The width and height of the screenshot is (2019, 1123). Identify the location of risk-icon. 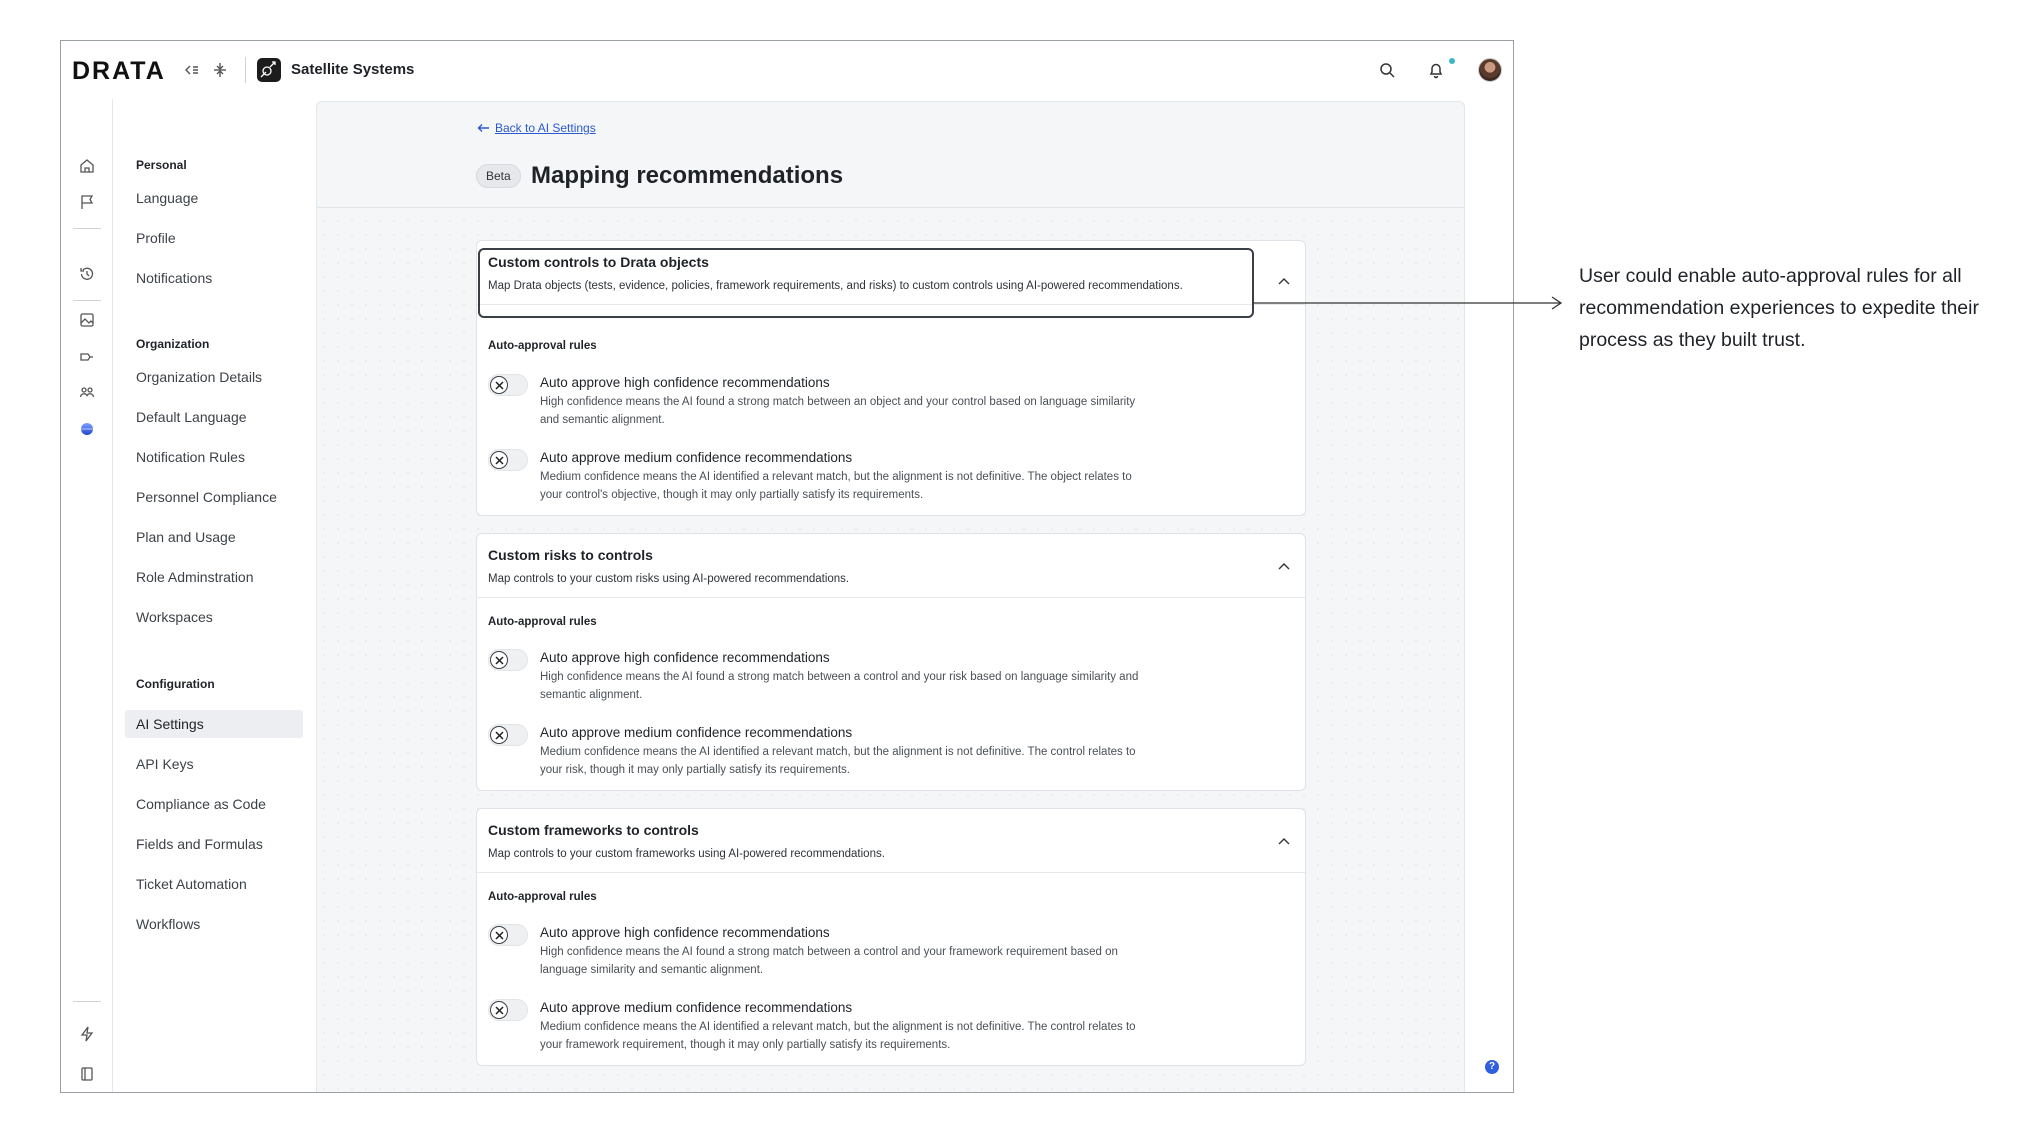
(87, 357).